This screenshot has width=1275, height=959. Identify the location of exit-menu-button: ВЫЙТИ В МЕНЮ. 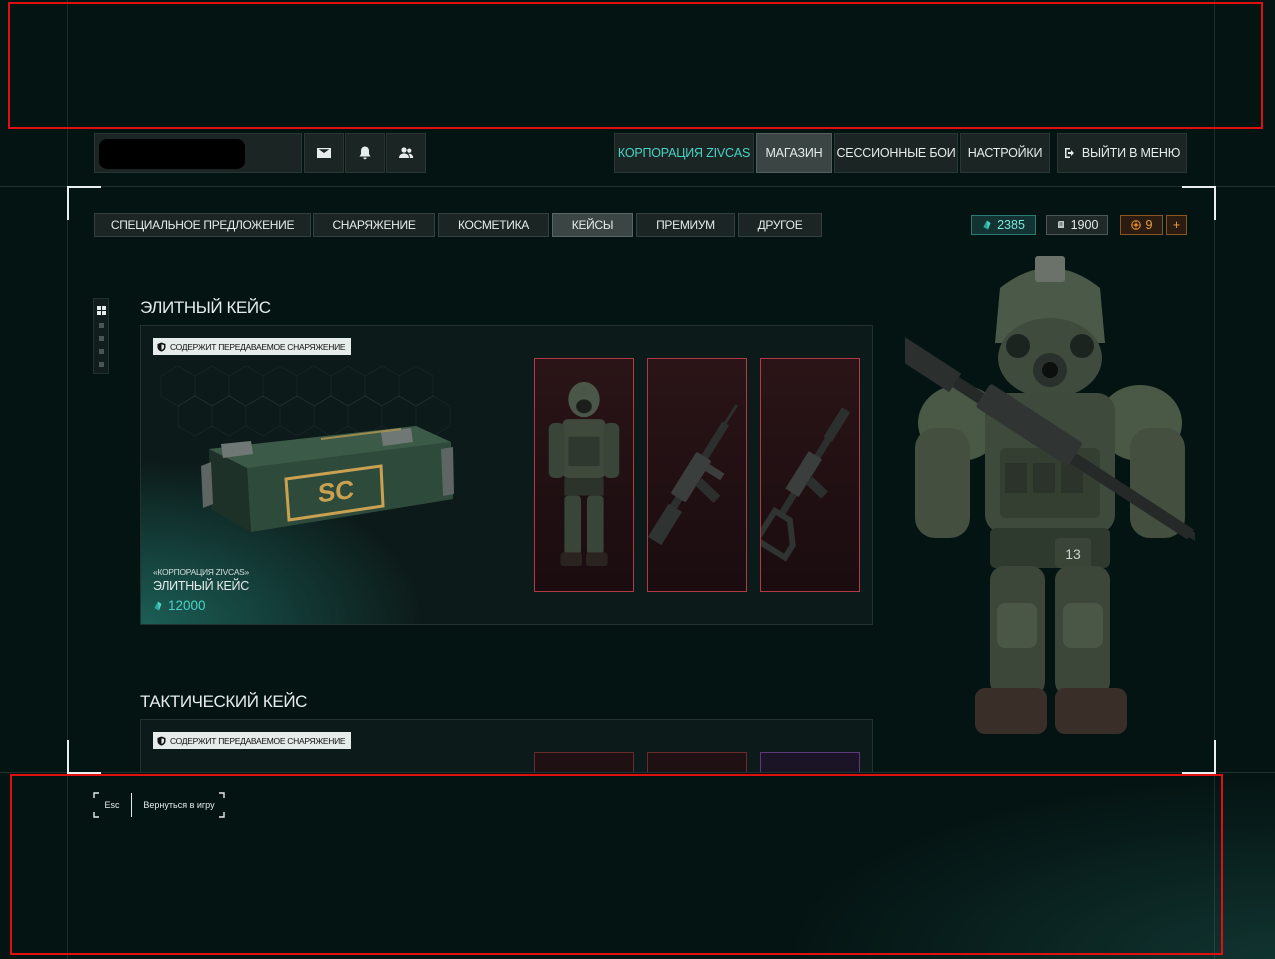
(1122, 153).